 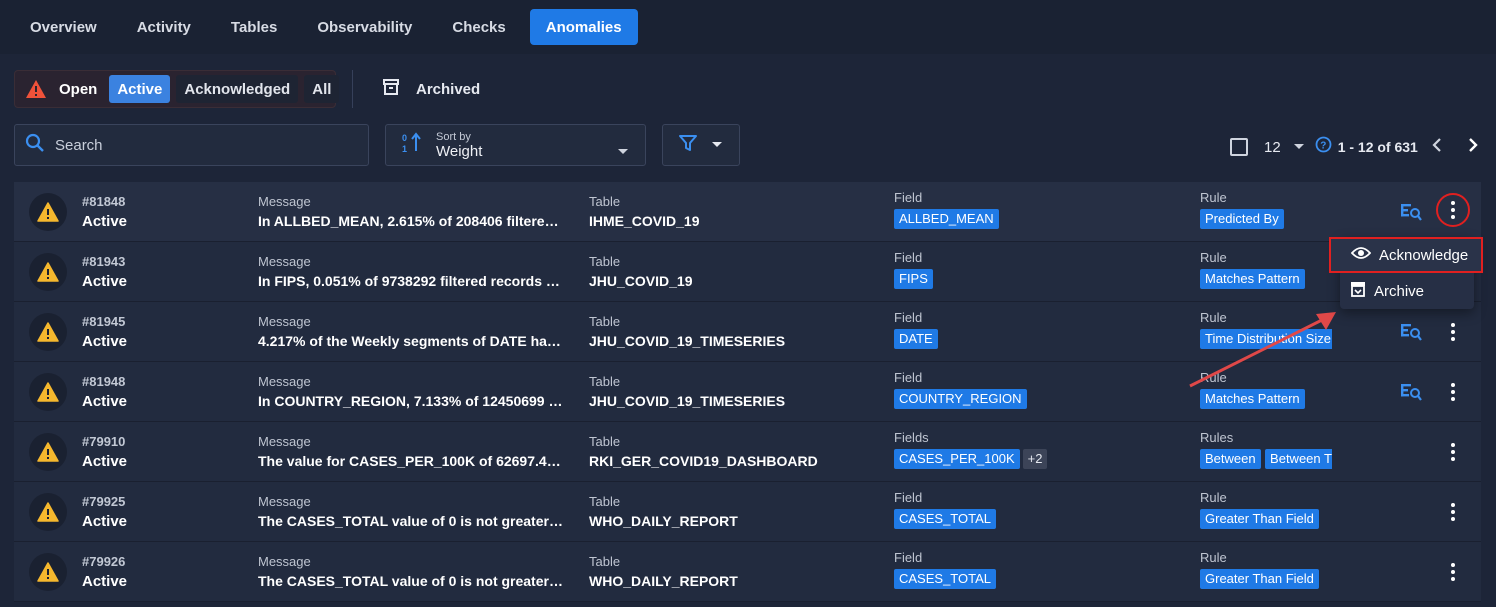 I want to click on rule-tag: Predicted By, so click(x=1242, y=219).